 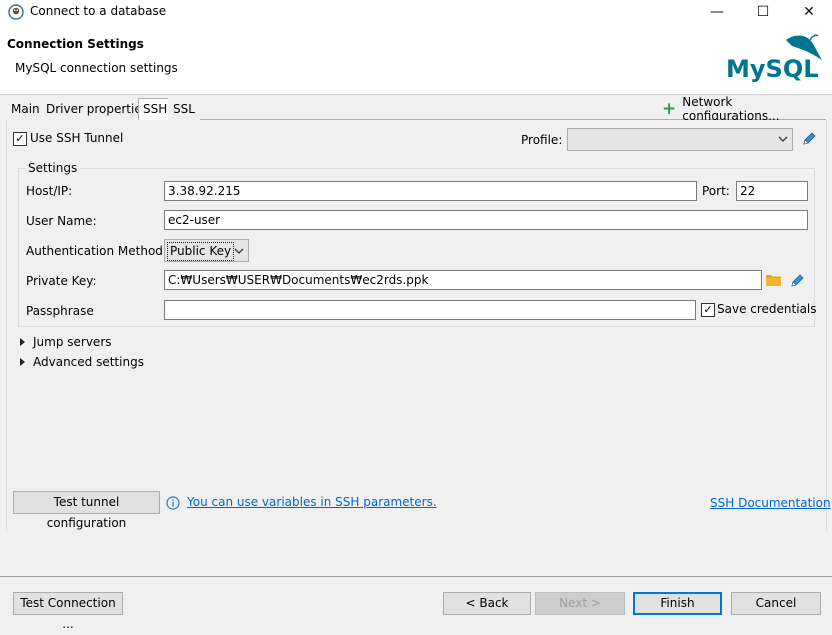 What do you see at coordinates (463, 280) in the screenshot?
I see `private-key-input: C:₩Users₩USER₩Documents₩ec2rds.ppk` at bounding box center [463, 280].